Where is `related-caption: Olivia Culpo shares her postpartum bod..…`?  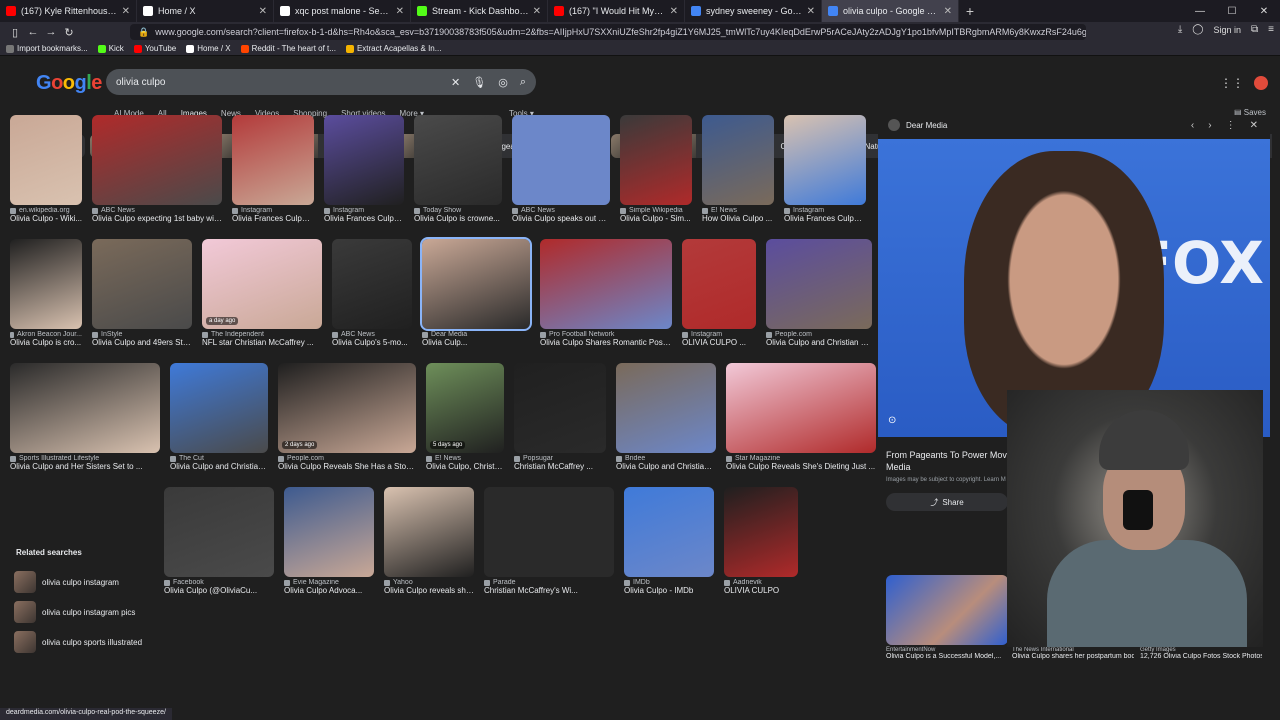
related-caption: Olivia Culpo shares her postpartum bod..… is located at coordinates (1073, 656).